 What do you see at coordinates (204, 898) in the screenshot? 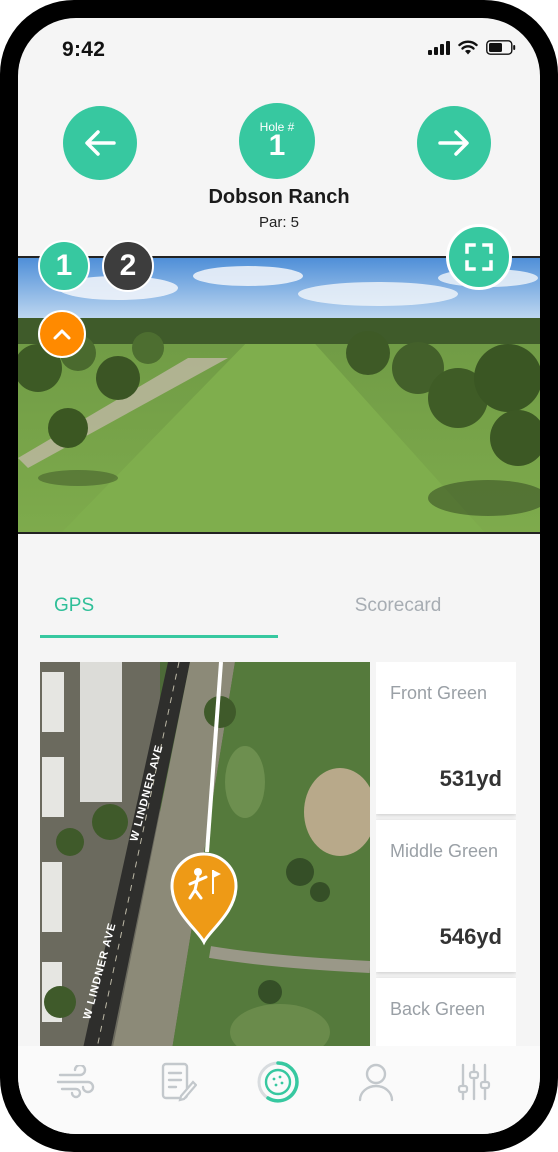
I see `player-location-pin-icon` at bounding box center [204, 898].